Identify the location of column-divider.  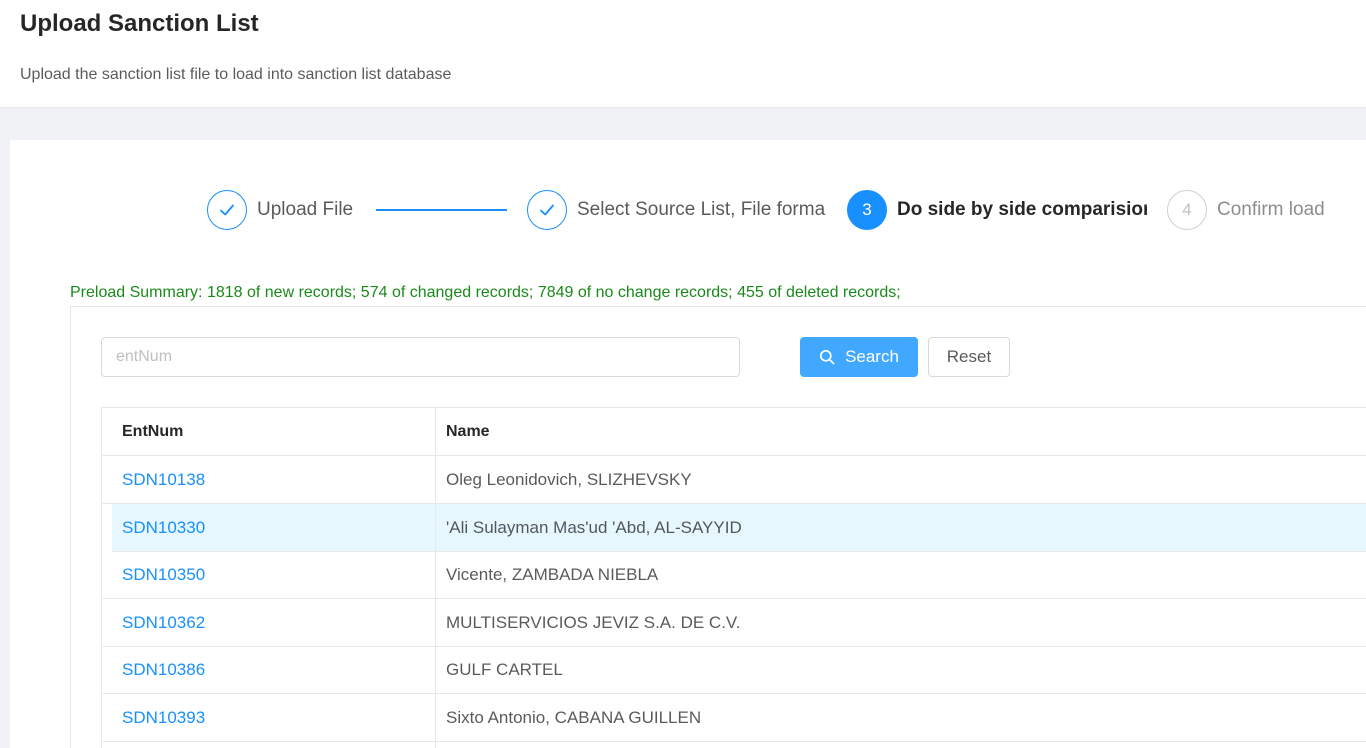
(435, 578).